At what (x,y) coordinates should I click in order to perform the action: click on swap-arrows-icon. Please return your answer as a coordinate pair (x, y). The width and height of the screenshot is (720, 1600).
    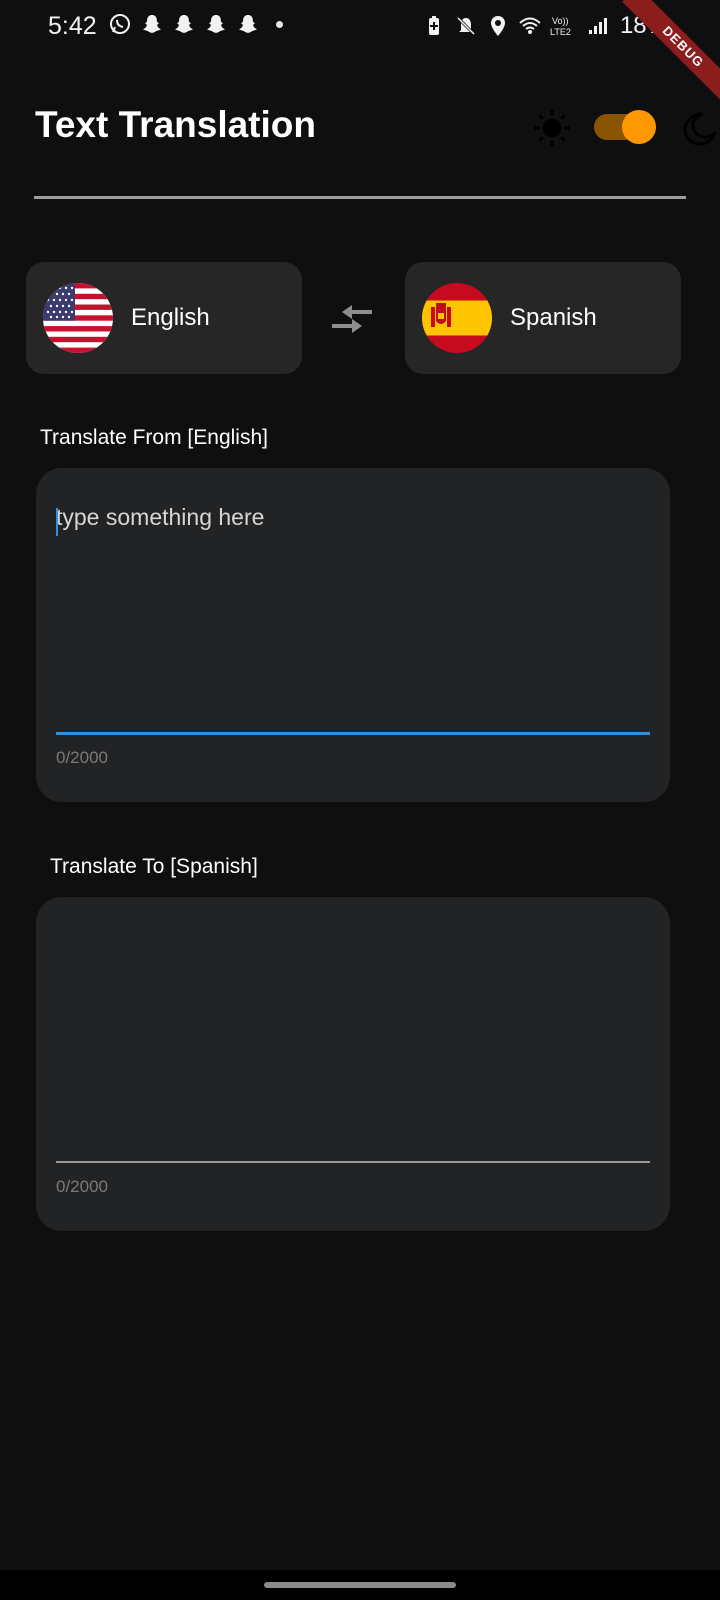
    Looking at the image, I should click on (352, 319).